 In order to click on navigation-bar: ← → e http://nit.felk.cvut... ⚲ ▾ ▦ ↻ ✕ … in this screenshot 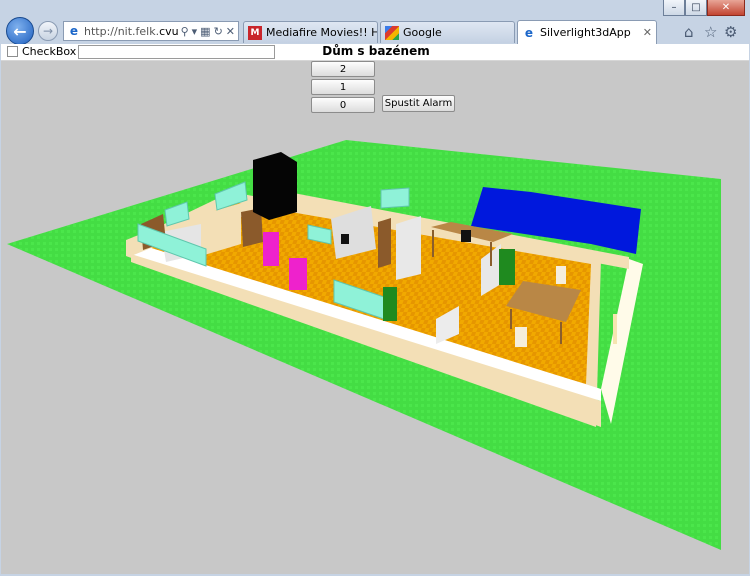, I will do `click(375, 30)`.